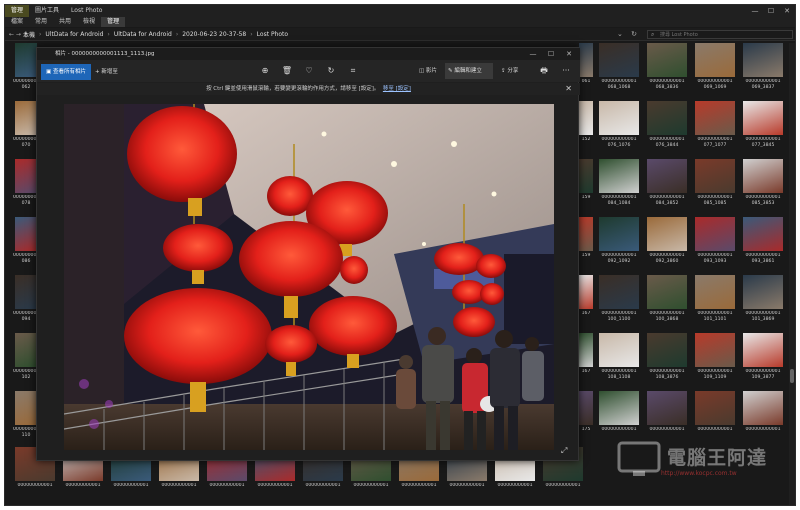 The width and height of the screenshot is (800, 510). What do you see at coordinates (66, 72) in the screenshot?
I see `see-all-photos-button: ▣ 查看所有相片` at bounding box center [66, 72].